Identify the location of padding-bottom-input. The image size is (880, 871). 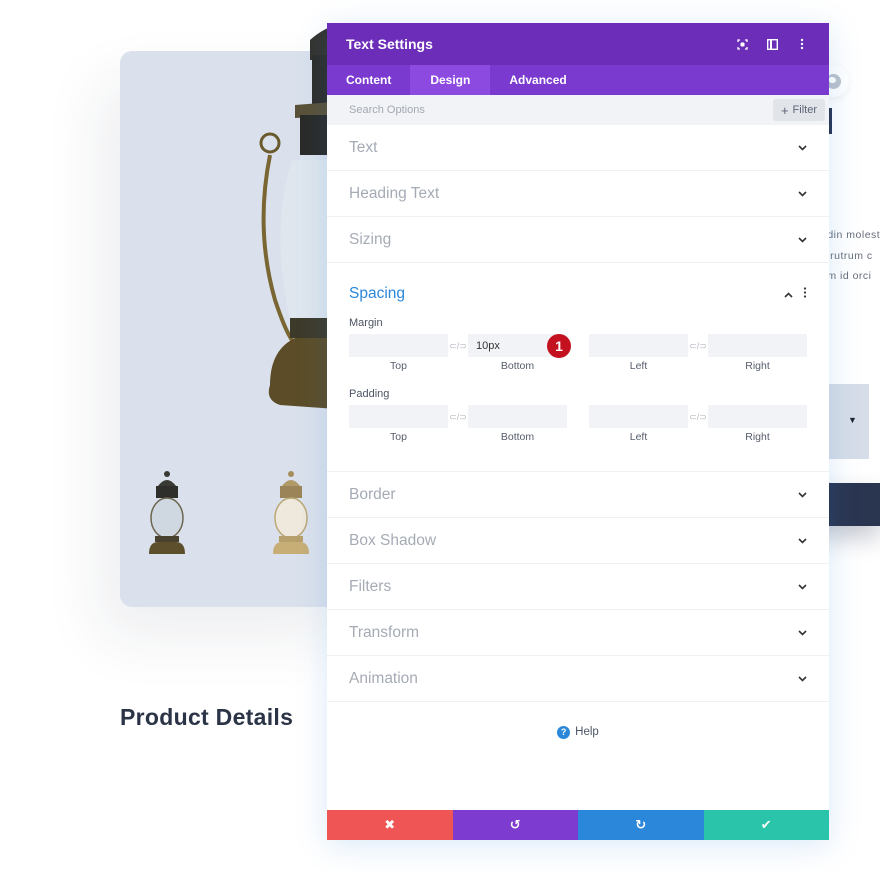
(517, 416).